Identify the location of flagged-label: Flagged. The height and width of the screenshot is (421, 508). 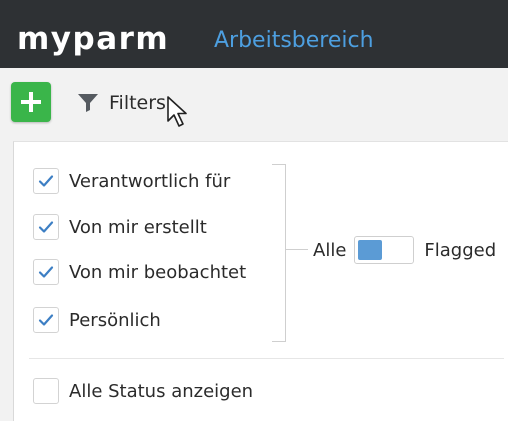
(460, 250).